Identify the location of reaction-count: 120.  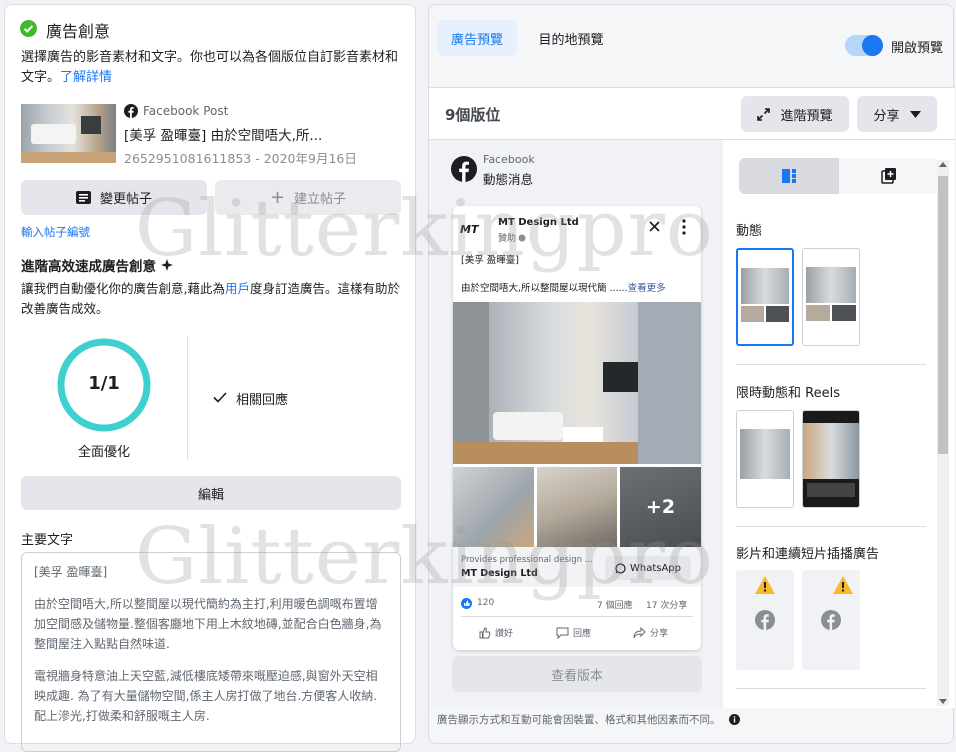
(486, 603).